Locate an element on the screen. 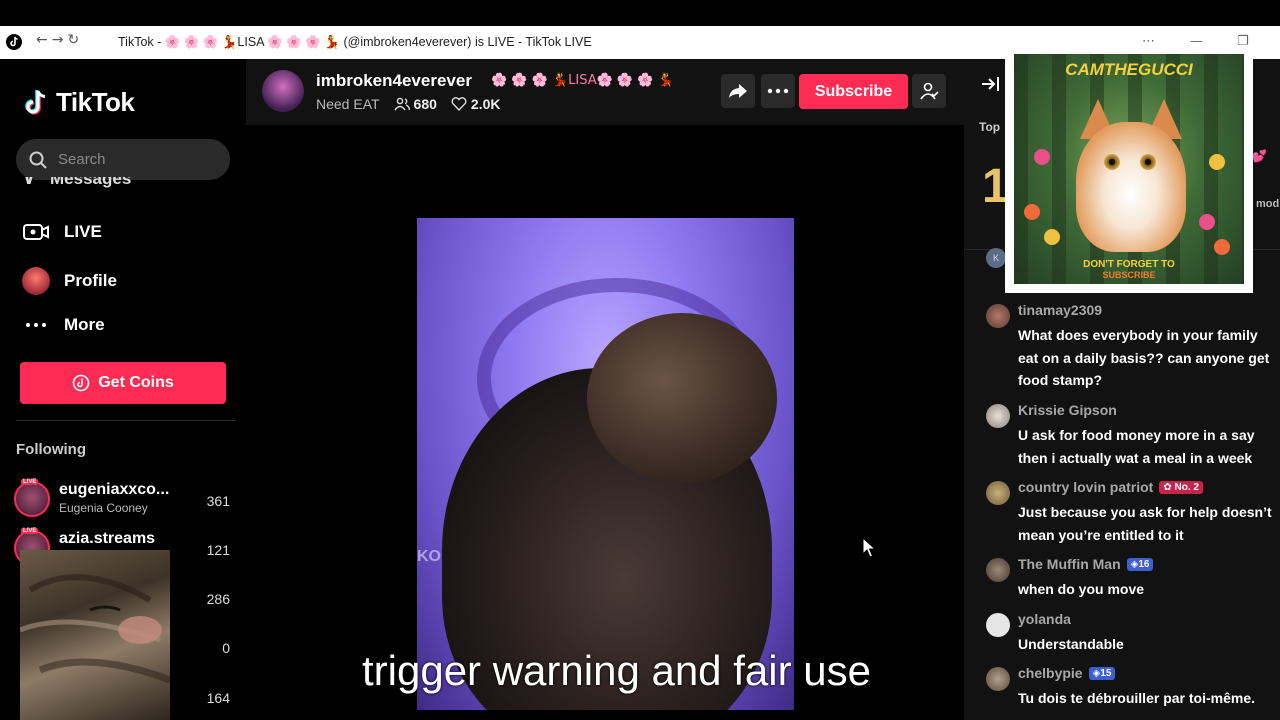  fan-level-text: 16 is located at coordinates (1144, 564).